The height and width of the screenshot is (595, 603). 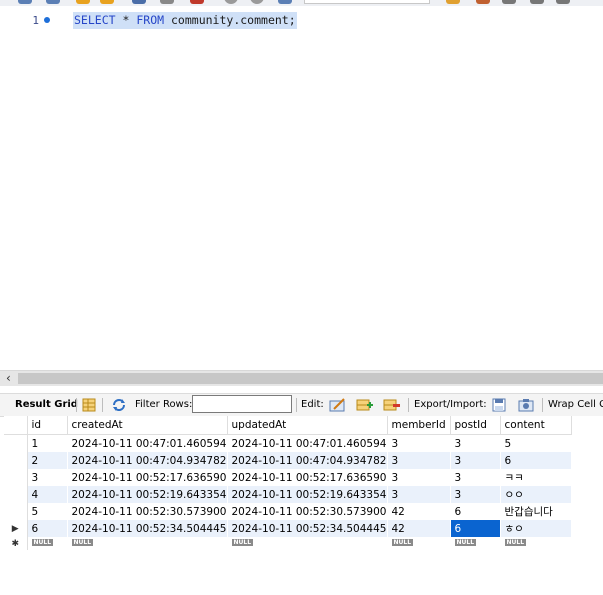 I want to click on result-grid-tab: Result Grid, so click(x=46, y=405).